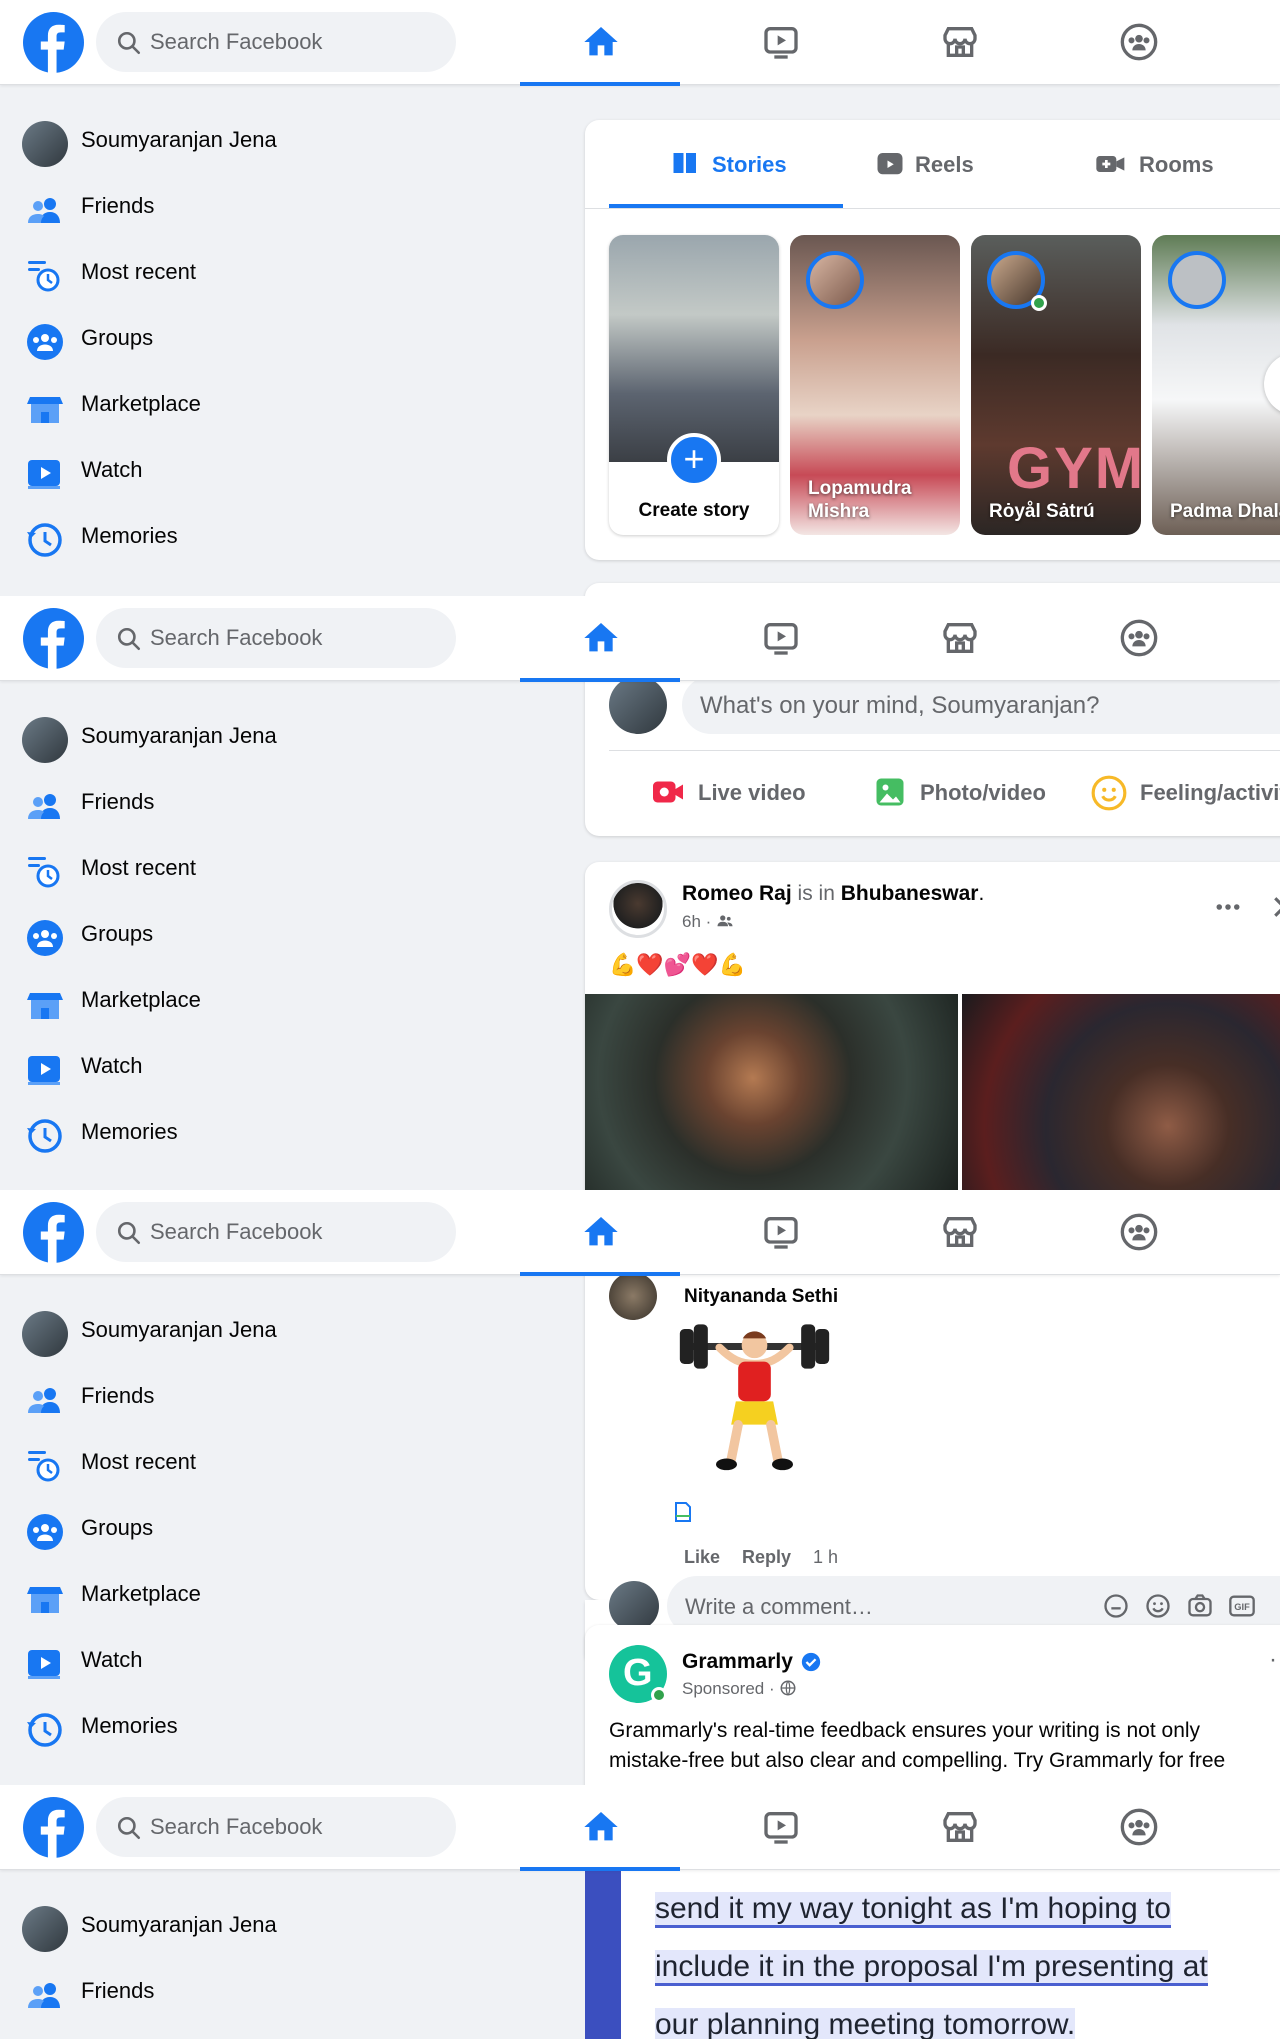 This screenshot has height=2039, width=1280. What do you see at coordinates (726, 164) in the screenshot?
I see `tab-stories: Stories` at bounding box center [726, 164].